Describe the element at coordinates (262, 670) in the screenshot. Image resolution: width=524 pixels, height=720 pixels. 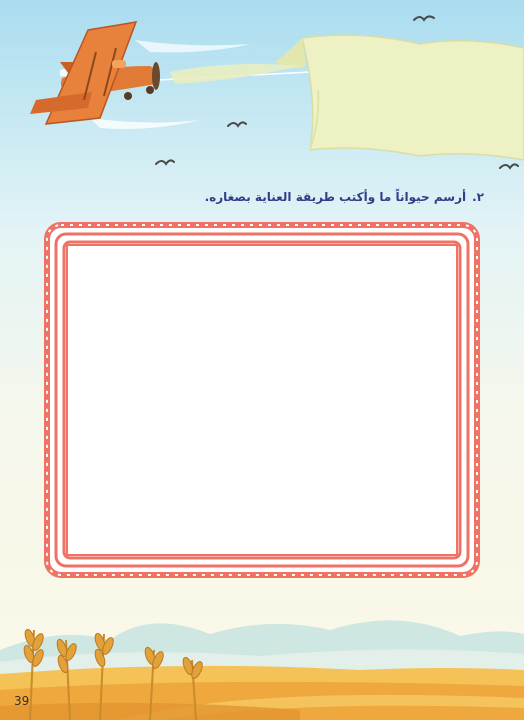
I see `landscape-scene` at that location.